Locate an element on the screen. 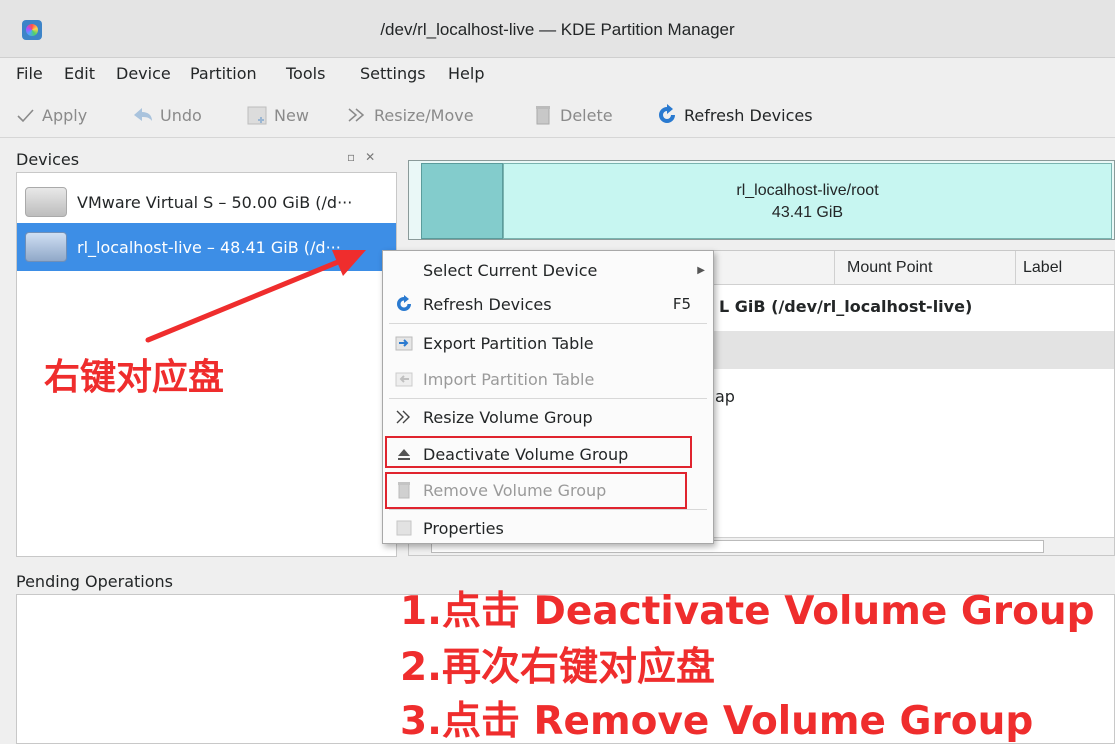 The width and height of the screenshot is (1115, 744). device-label: VMware Virtual S – 50.00 GiB (/d··· is located at coordinates (215, 202).